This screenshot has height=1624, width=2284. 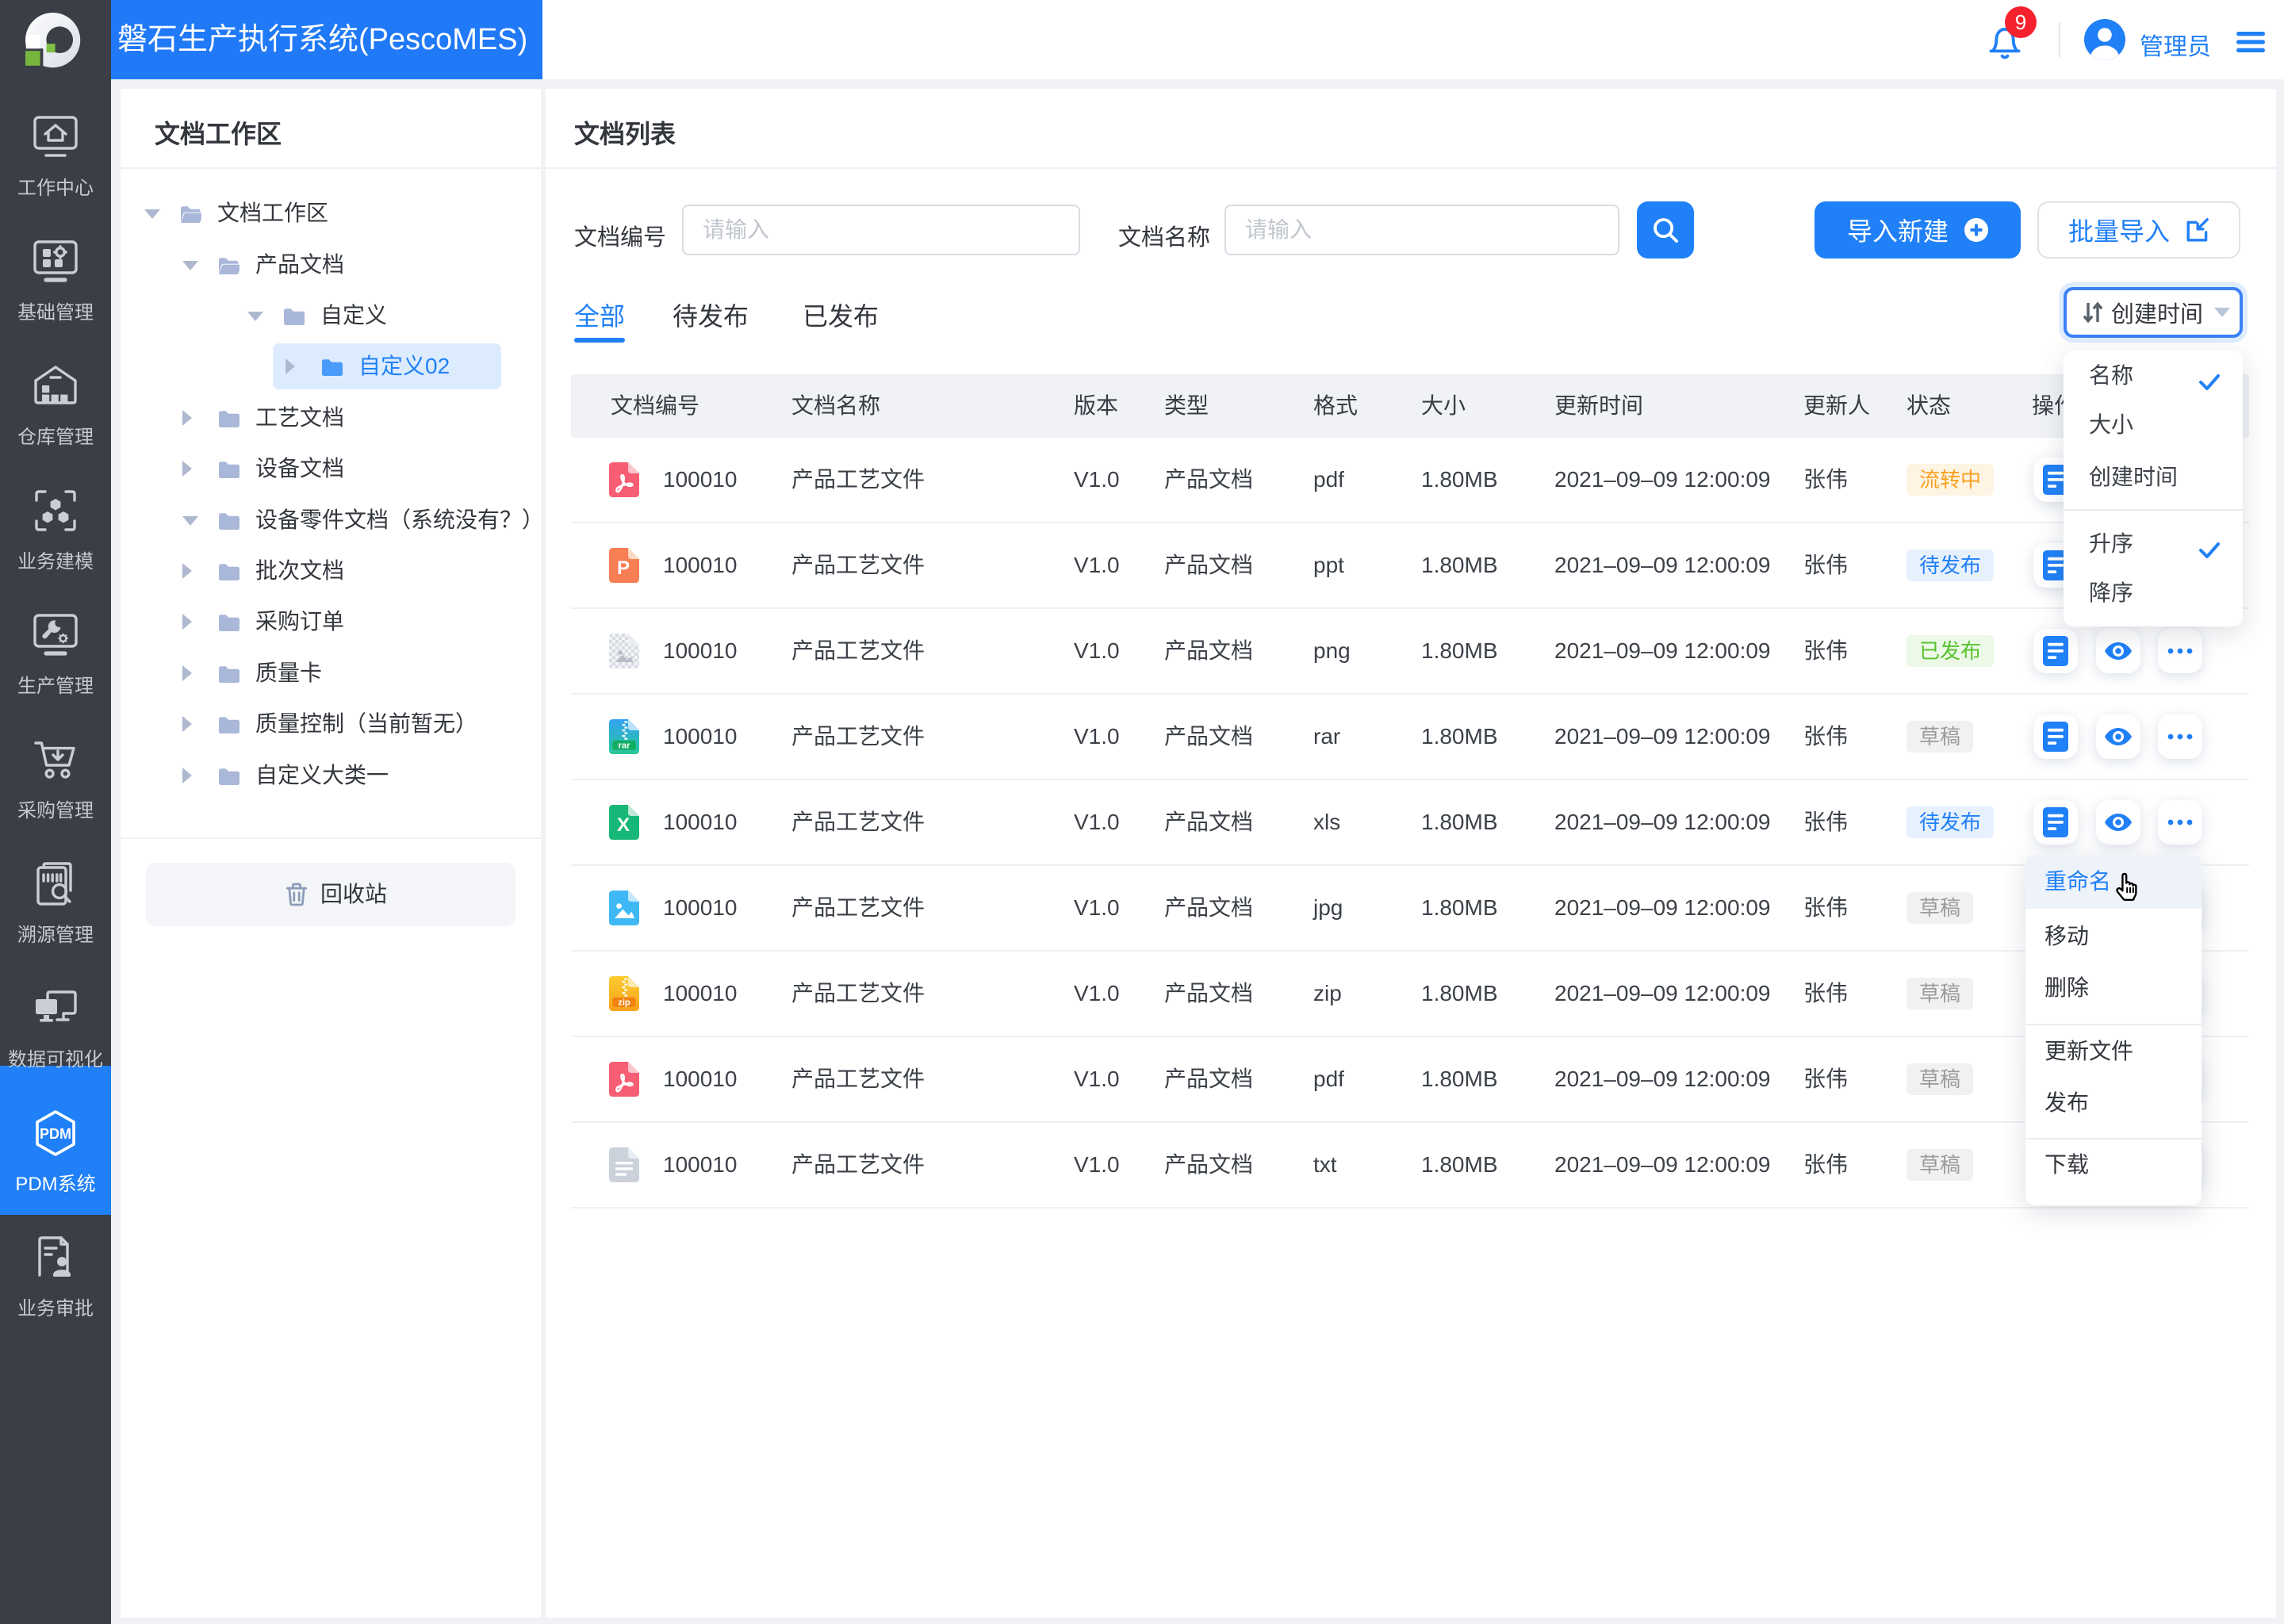 What do you see at coordinates (623, 568) in the screenshot?
I see `svg-text: P` at bounding box center [623, 568].